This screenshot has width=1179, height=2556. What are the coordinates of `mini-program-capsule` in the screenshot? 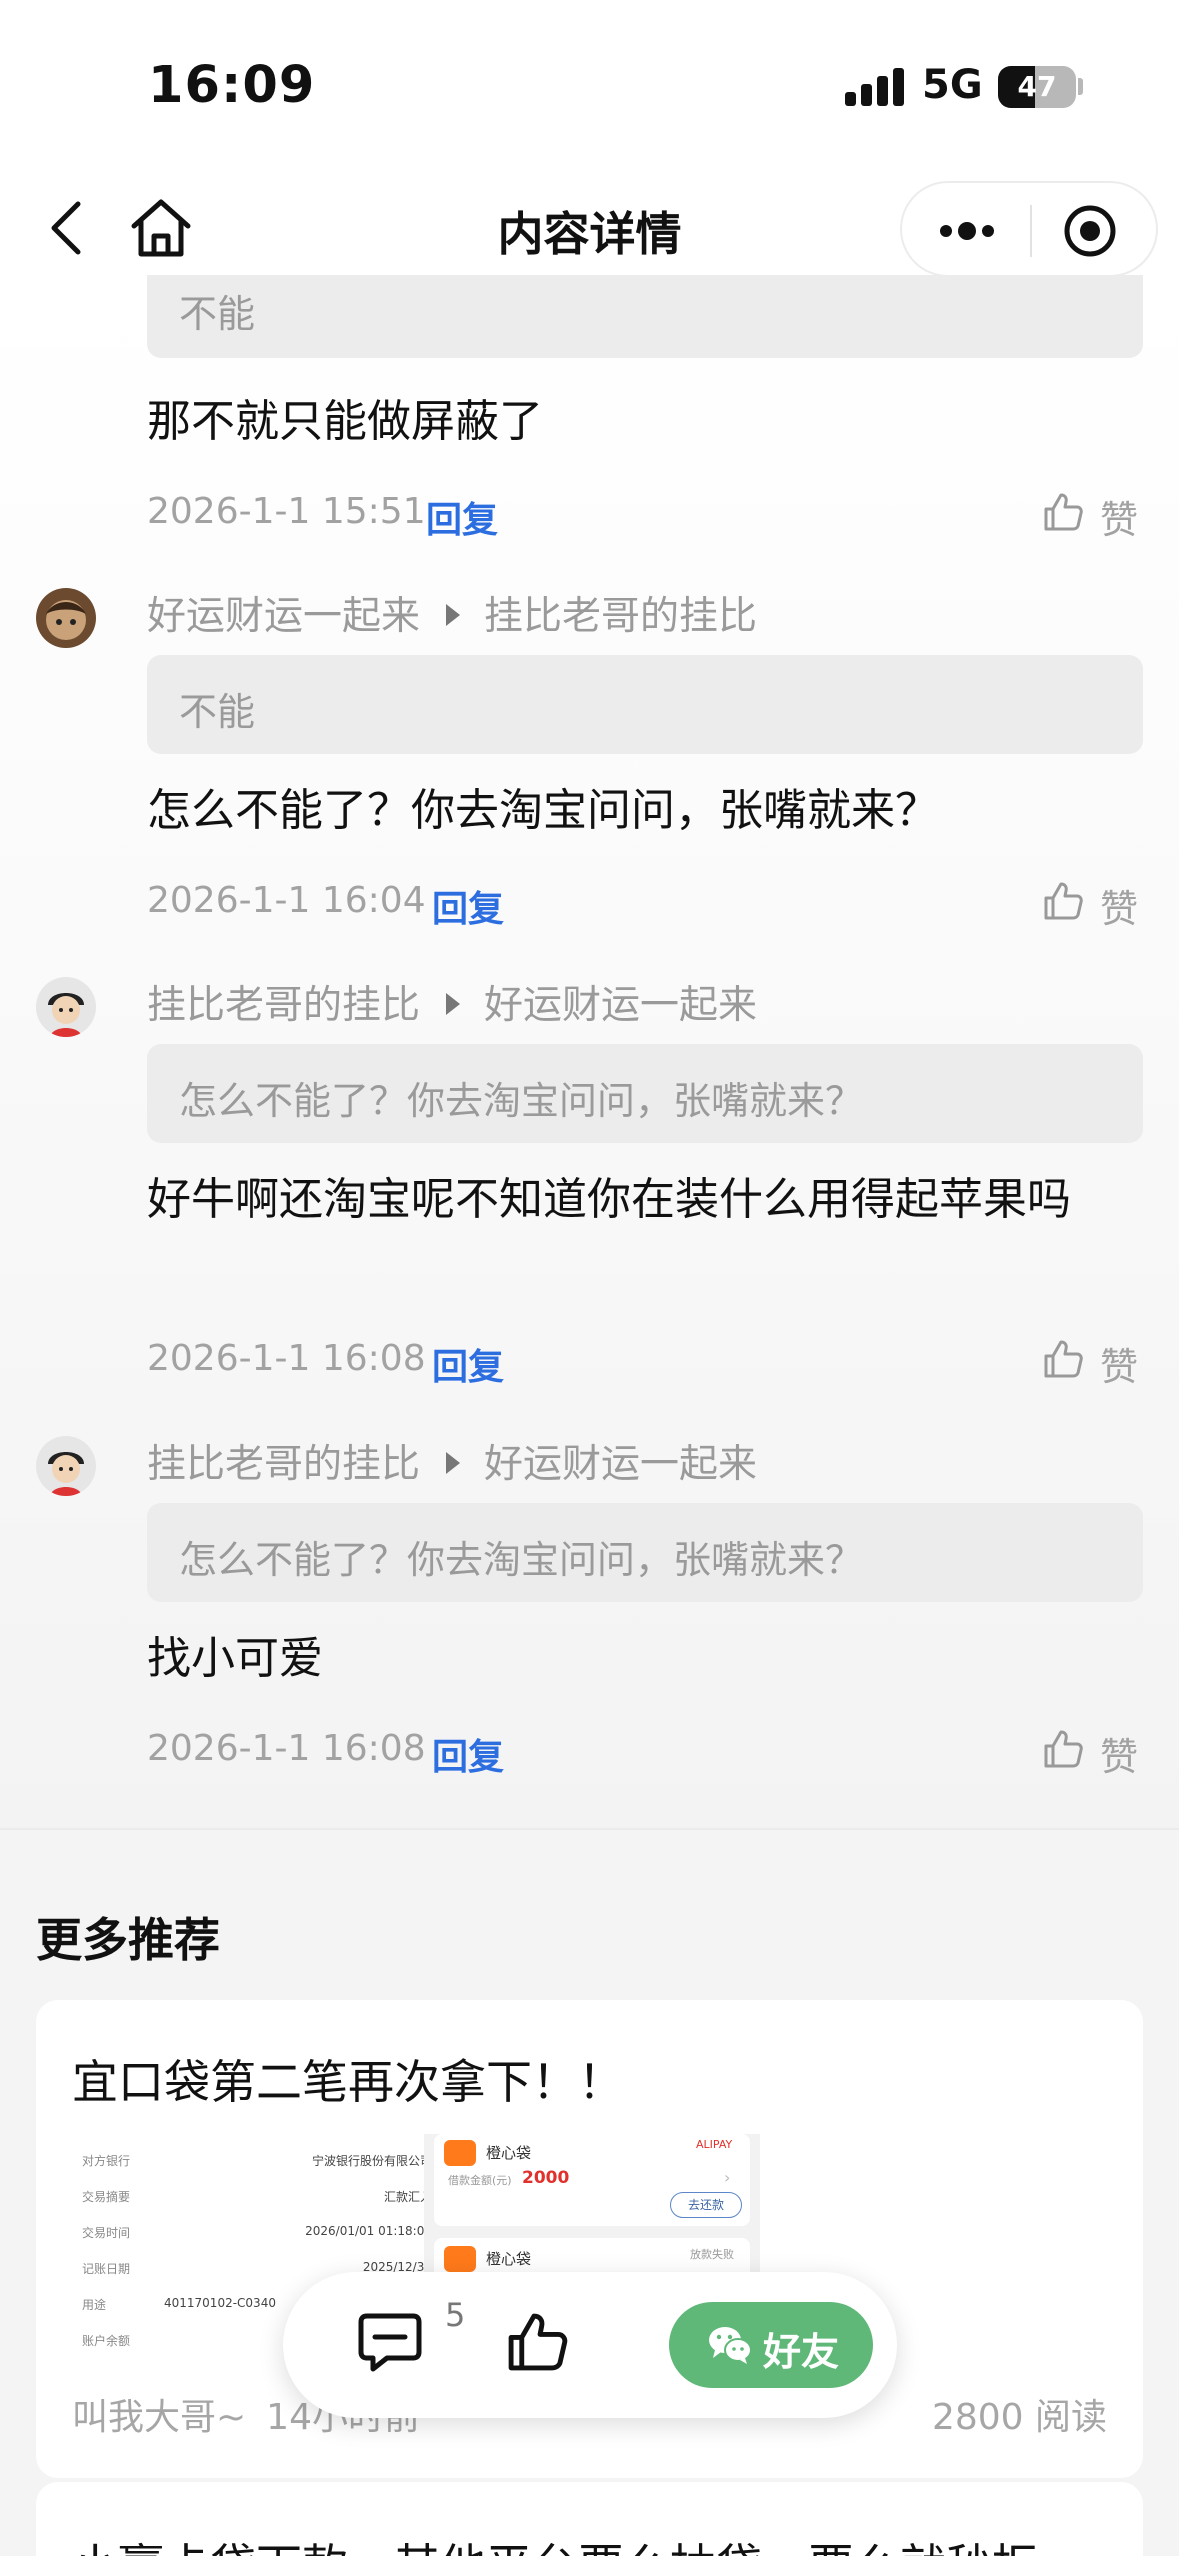 It's located at (1029, 229).